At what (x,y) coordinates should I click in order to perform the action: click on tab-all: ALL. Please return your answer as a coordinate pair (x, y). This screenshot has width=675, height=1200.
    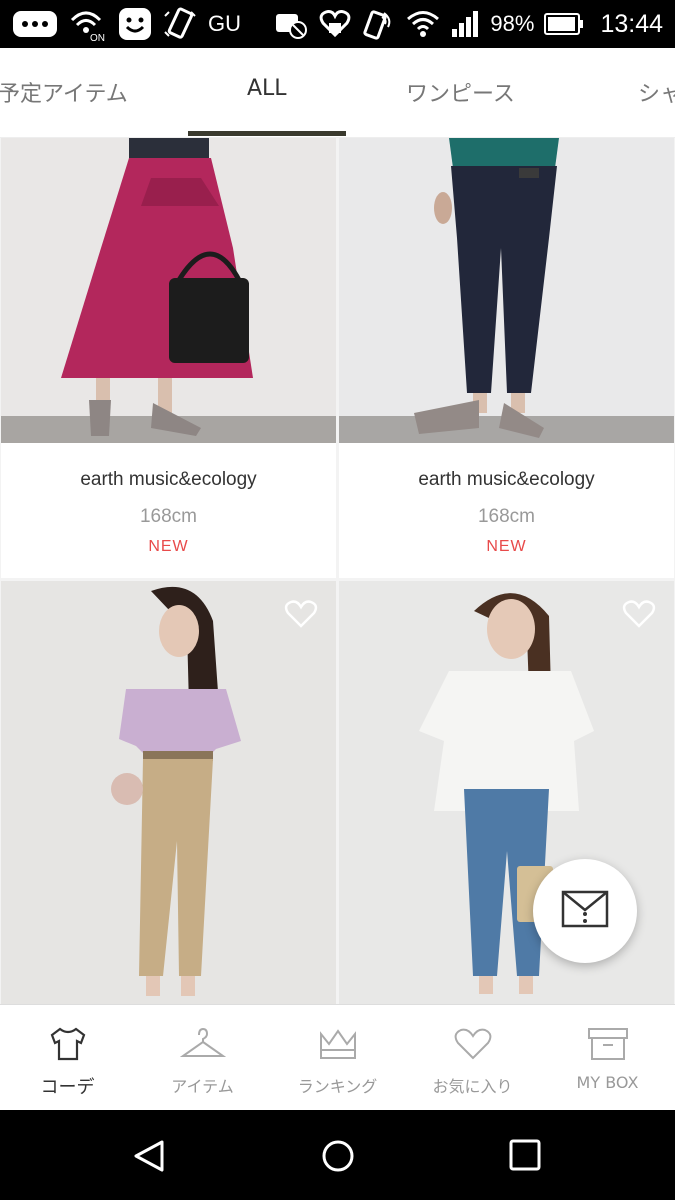
    Looking at the image, I should click on (267, 88).